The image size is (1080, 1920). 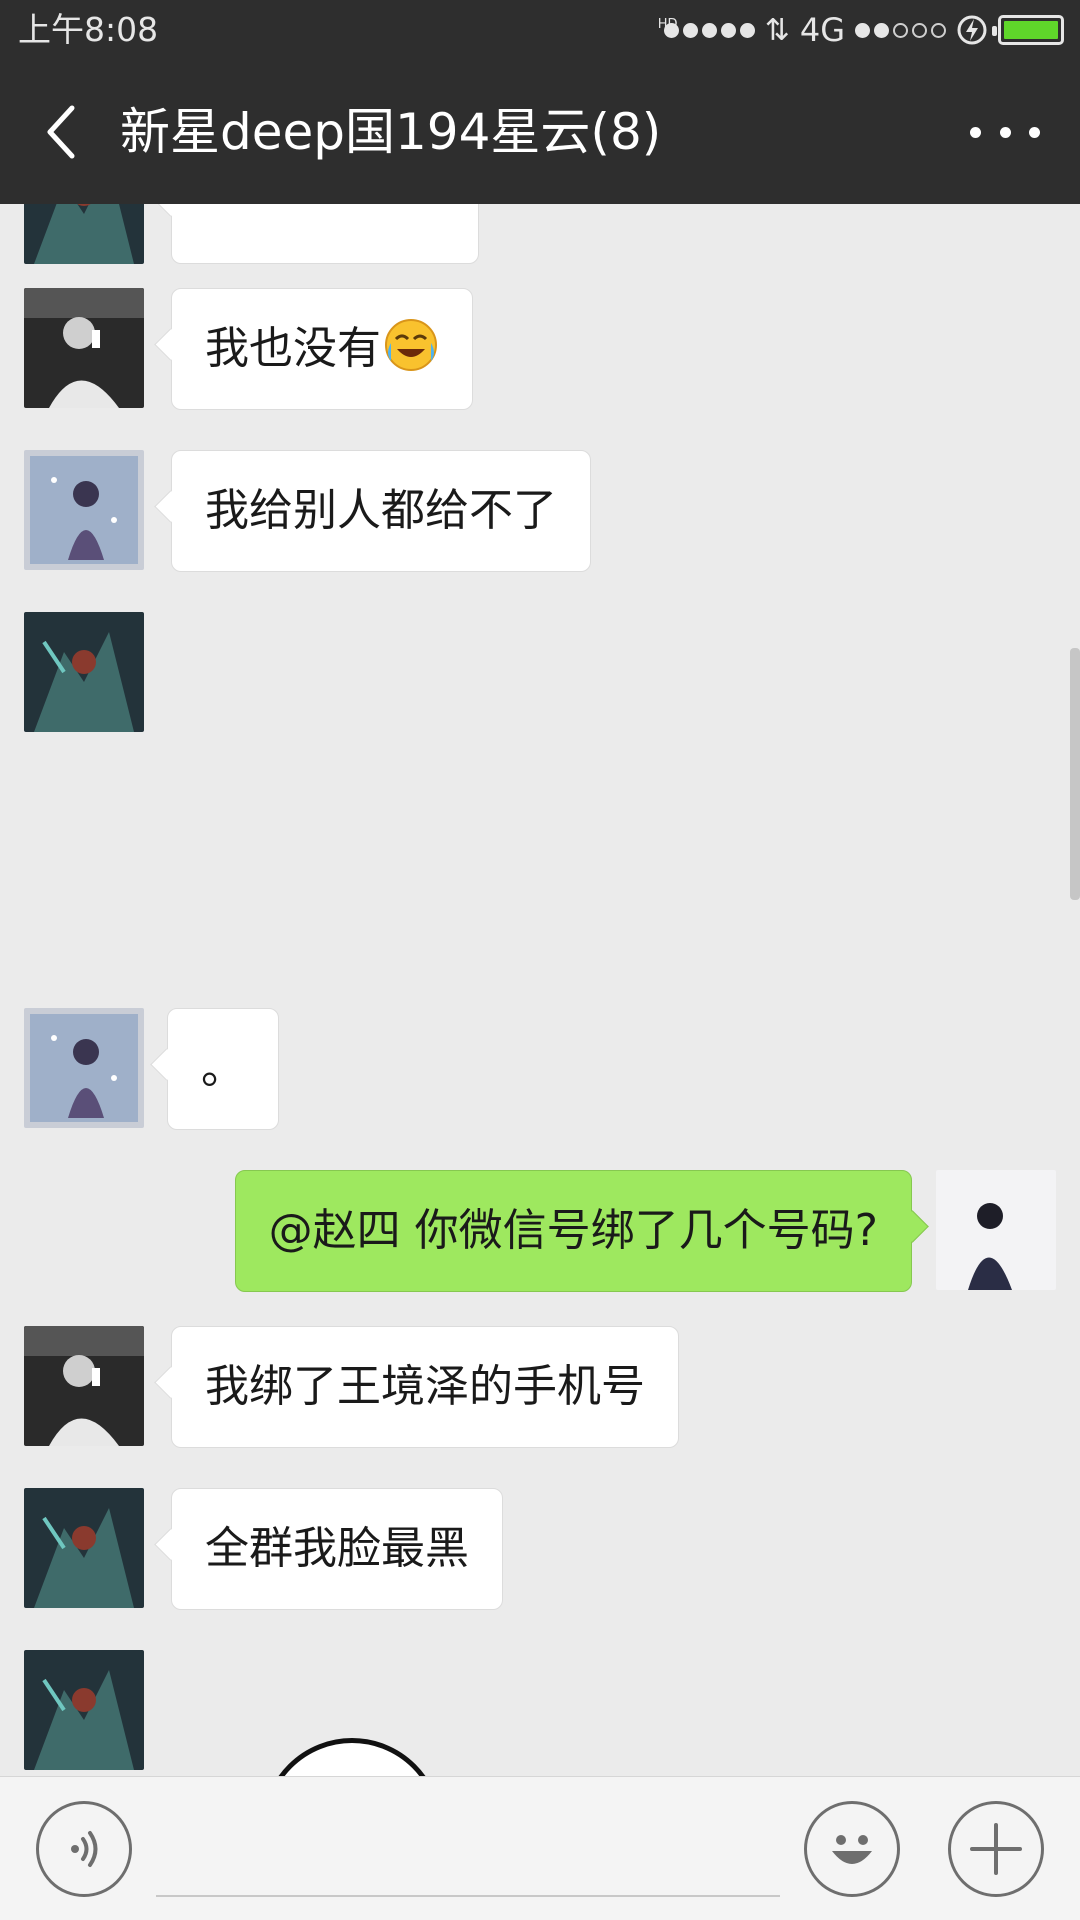 I want to click on data-arrows-icon: ⇅, so click(x=777, y=30).